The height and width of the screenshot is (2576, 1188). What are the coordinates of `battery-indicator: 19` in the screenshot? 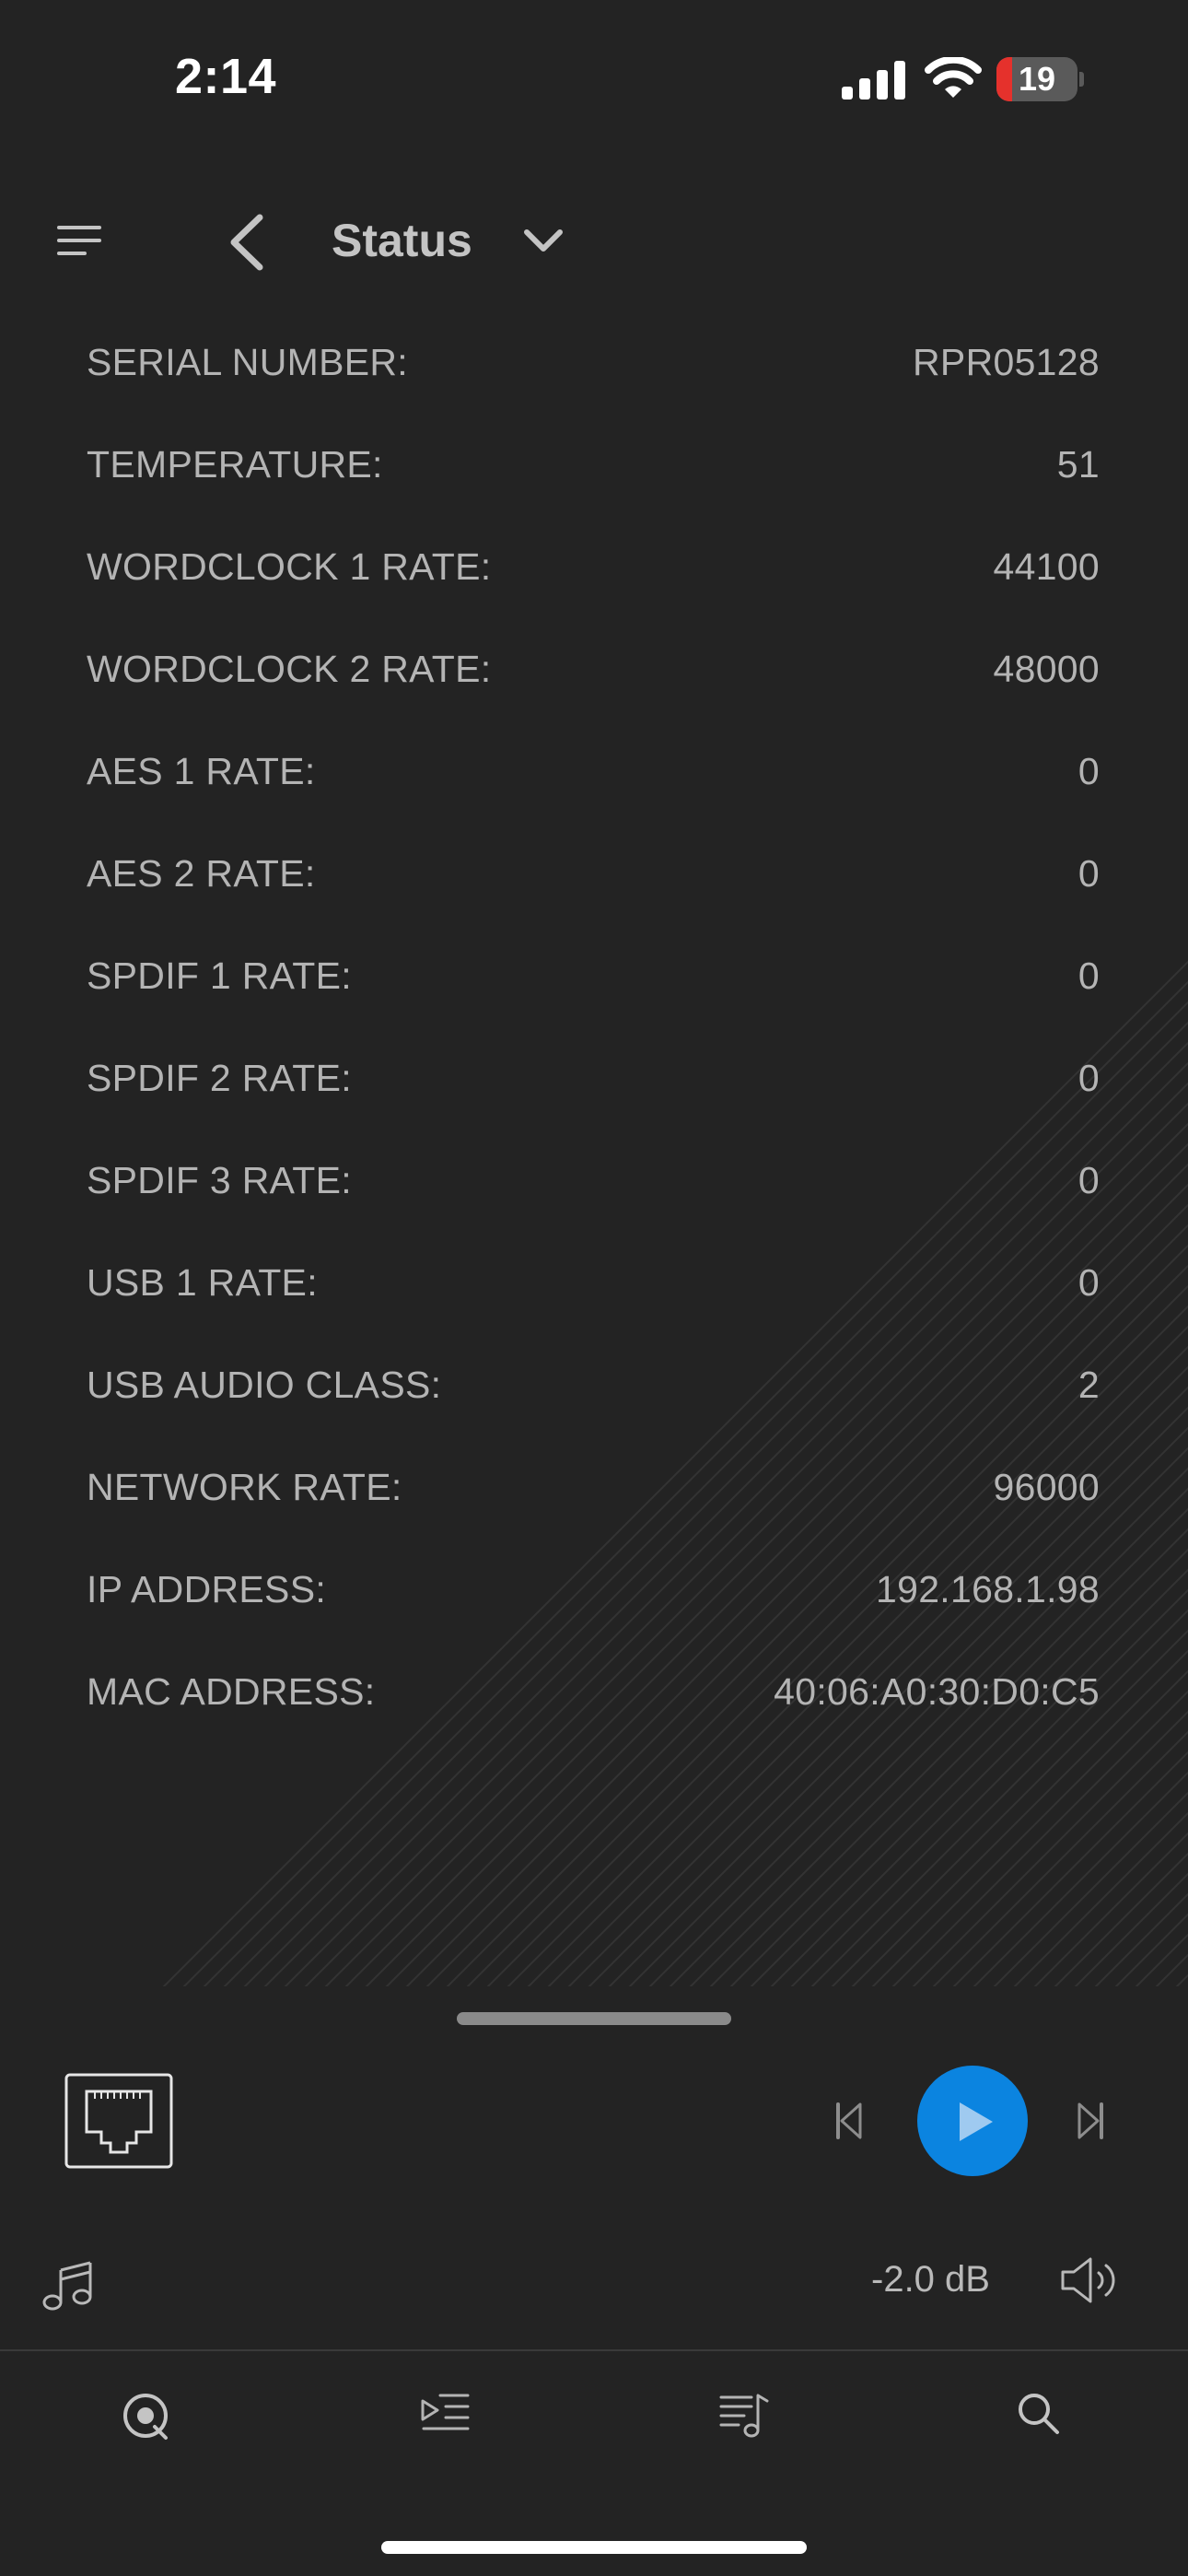 It's located at (1040, 79).